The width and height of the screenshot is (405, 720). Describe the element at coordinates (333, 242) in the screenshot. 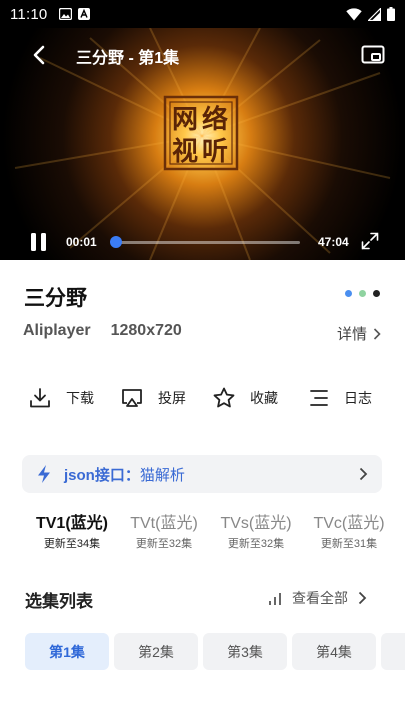

I see `total-time: 47:04` at that location.